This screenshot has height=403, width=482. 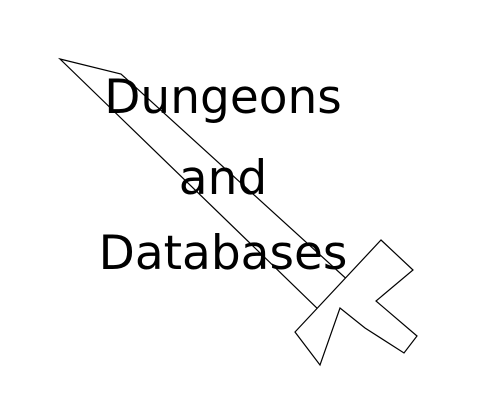 What do you see at coordinates (223, 253) in the screenshot?
I see `title-line-3: Databases` at bounding box center [223, 253].